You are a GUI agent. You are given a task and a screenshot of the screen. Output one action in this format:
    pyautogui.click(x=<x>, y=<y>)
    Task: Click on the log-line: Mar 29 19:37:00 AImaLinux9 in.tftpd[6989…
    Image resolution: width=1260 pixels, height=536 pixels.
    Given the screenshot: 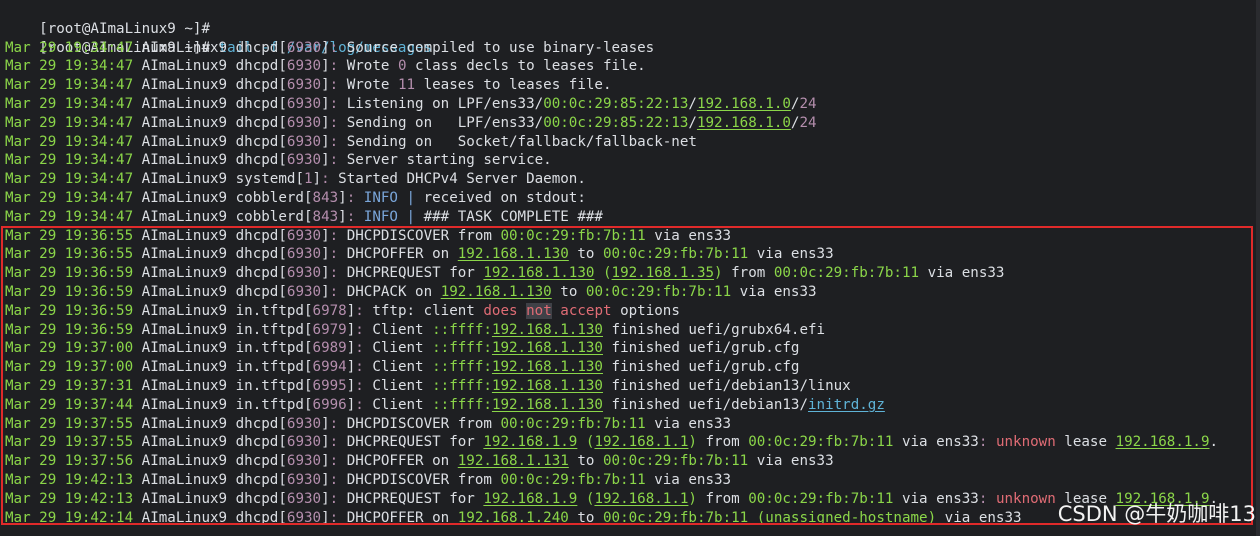 What is the action you would take?
    pyautogui.click(x=402, y=348)
    